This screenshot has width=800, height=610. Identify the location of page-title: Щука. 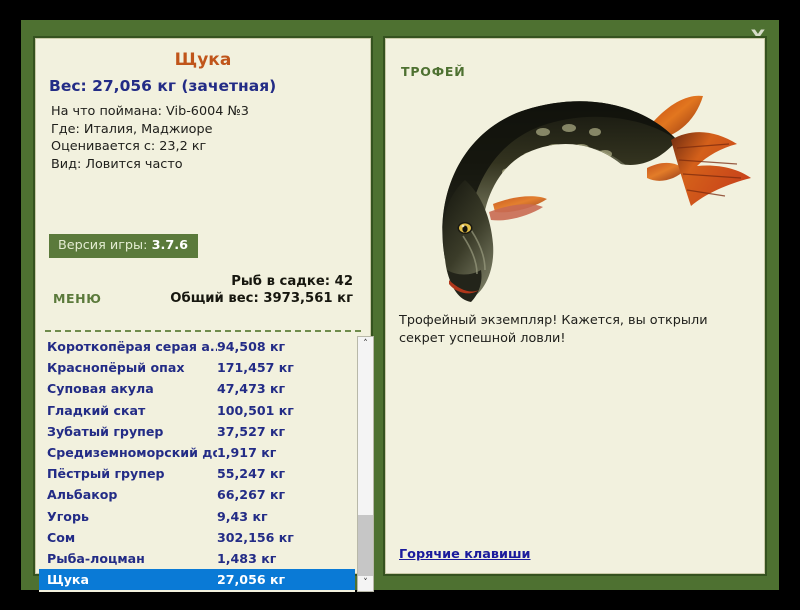
(203, 60).